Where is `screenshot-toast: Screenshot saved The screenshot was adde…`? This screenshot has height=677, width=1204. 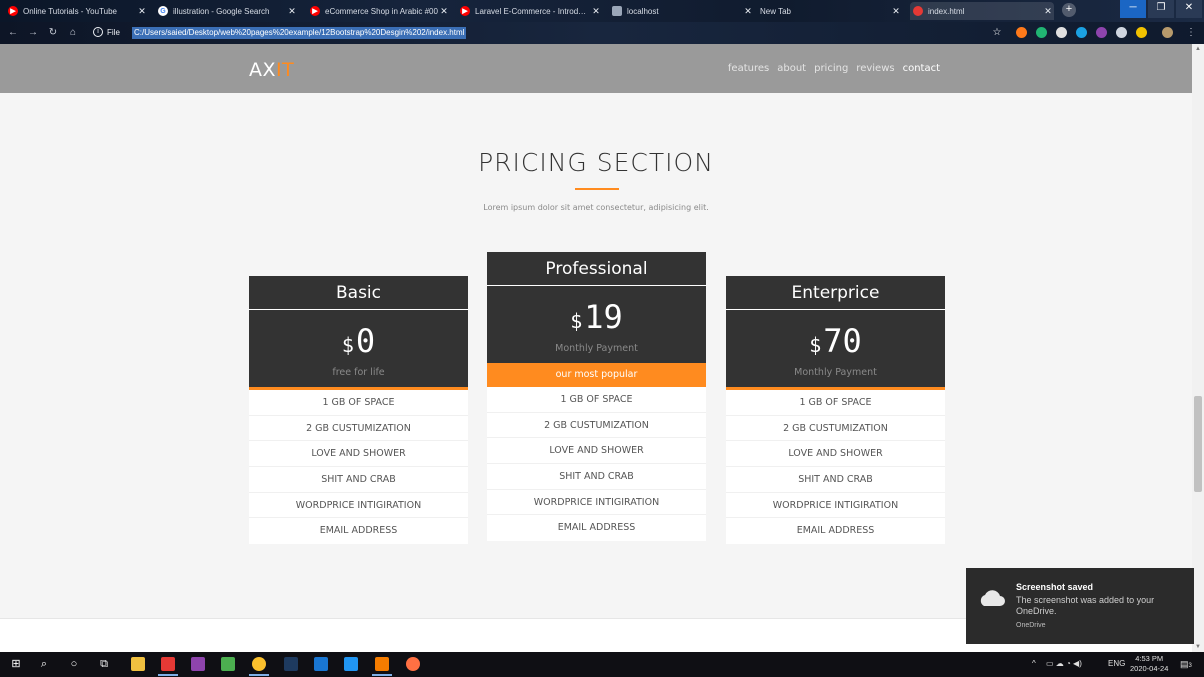
screenshot-toast: Screenshot saved The screenshot was adde… is located at coordinates (1080, 606).